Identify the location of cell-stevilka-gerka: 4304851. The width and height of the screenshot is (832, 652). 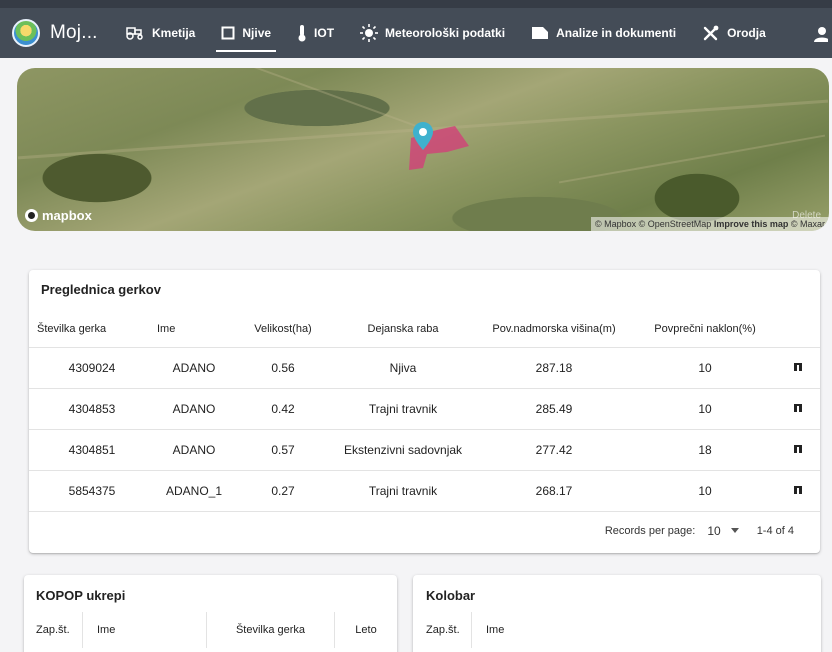
(92, 450).